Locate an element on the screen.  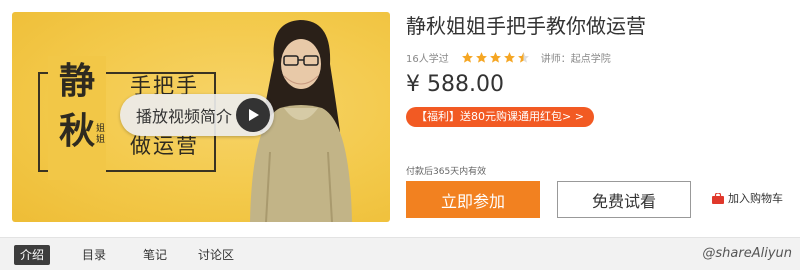
tab-notes: 笔记 is located at coordinates (155, 255).